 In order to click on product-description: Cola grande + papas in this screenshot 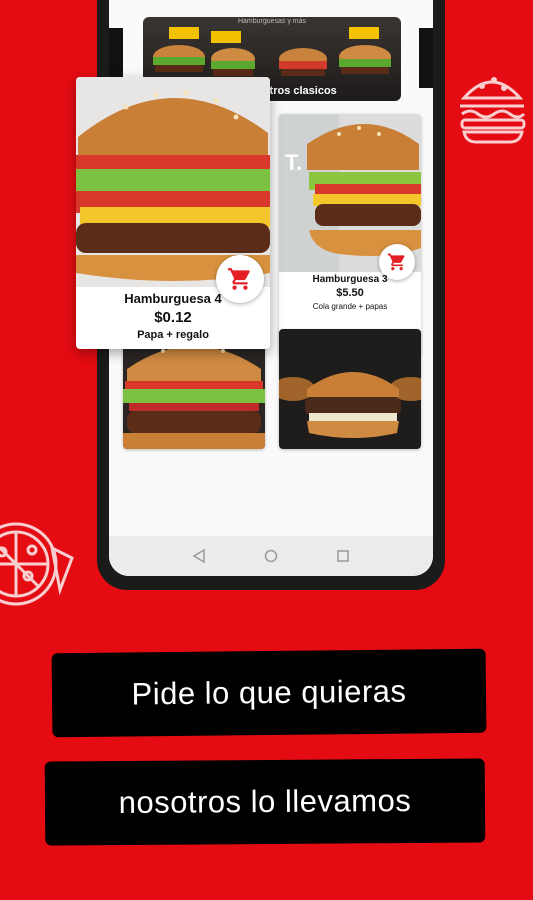, I will do `click(350, 306)`.